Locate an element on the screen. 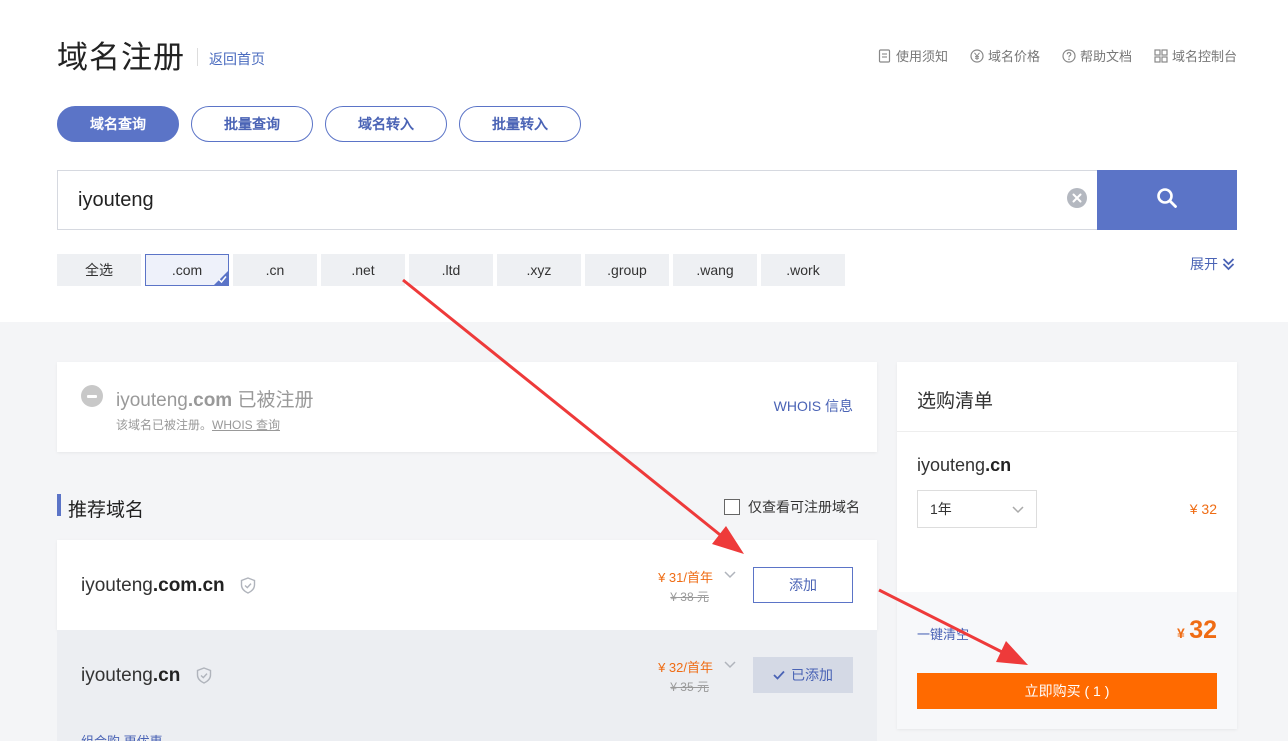 Image resolution: width=1288 pixels, height=741 pixels. original-price: ¥ 35 元 is located at coordinates (689, 687).